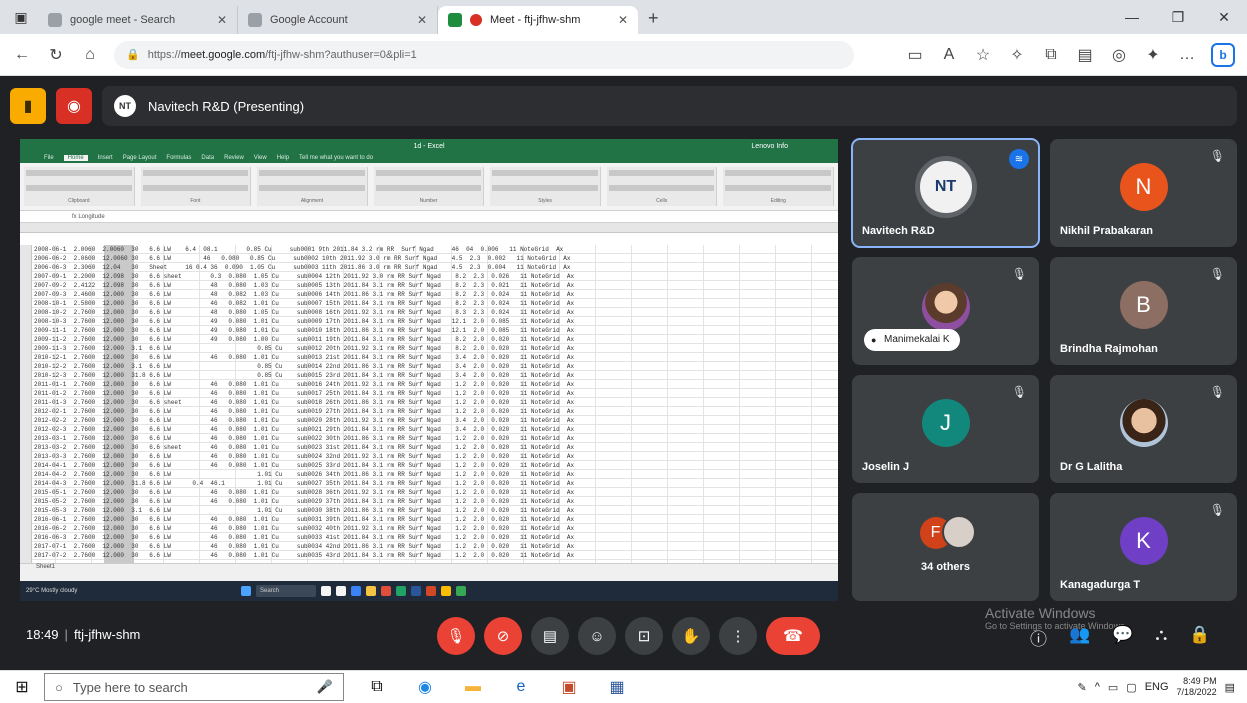 This screenshot has height=703, width=1247. I want to click on excel-tell-me: Tell me what you want to do, so click(336, 158).